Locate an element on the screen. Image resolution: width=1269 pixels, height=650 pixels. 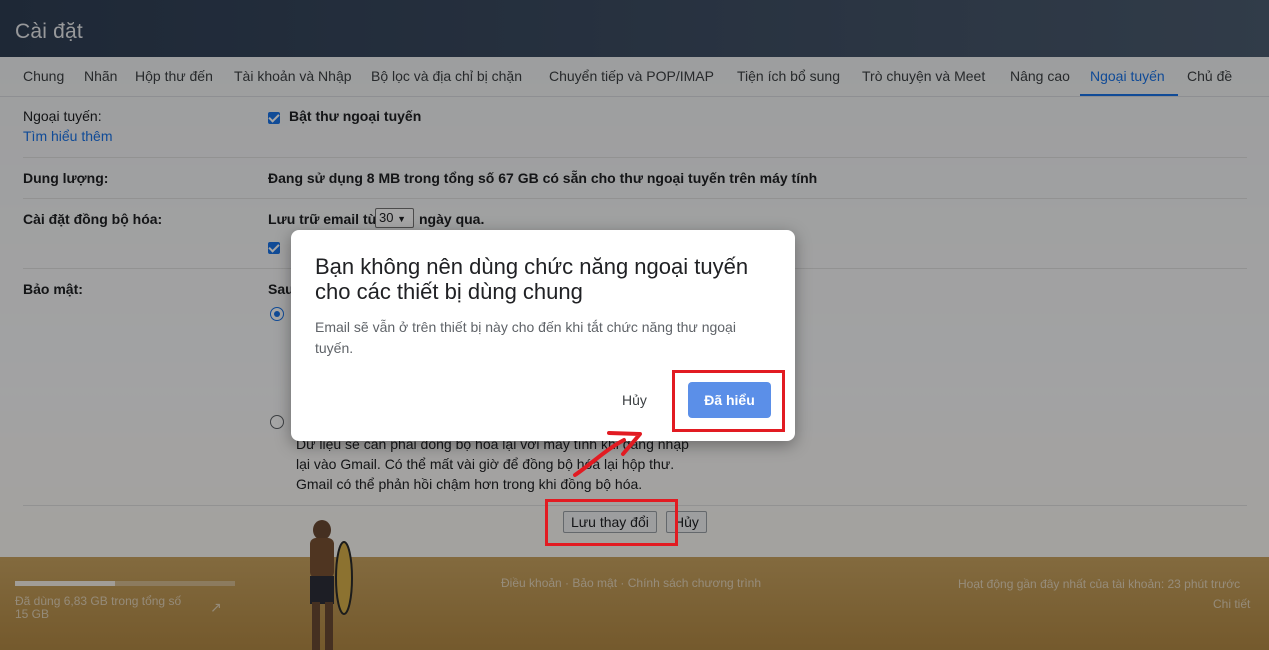
annotation-arrow-icon is located at coordinates (607, 454).